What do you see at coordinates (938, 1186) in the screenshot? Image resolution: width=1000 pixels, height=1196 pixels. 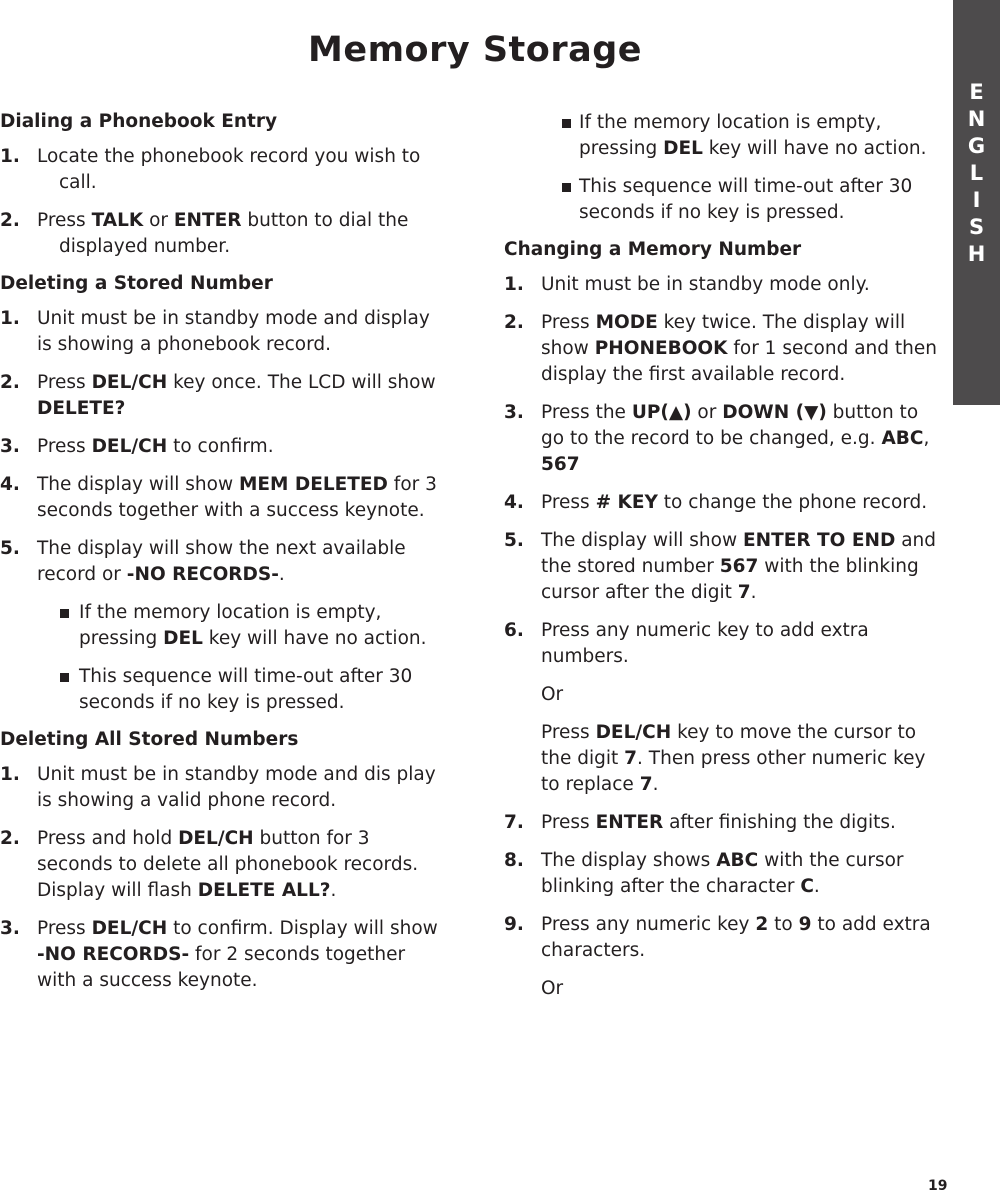 I see `page-number: 19` at bounding box center [938, 1186].